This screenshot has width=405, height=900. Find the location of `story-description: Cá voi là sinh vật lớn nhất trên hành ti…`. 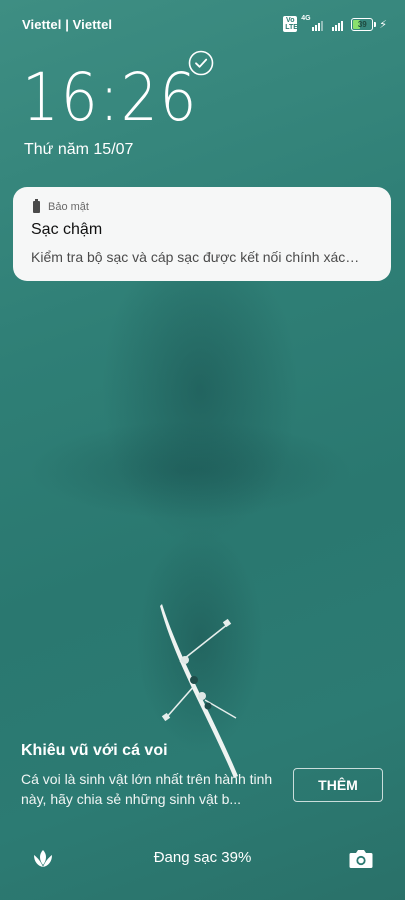

story-description: Cá voi là sinh vật lớn nhất trên hành ti… is located at coordinates (147, 789).